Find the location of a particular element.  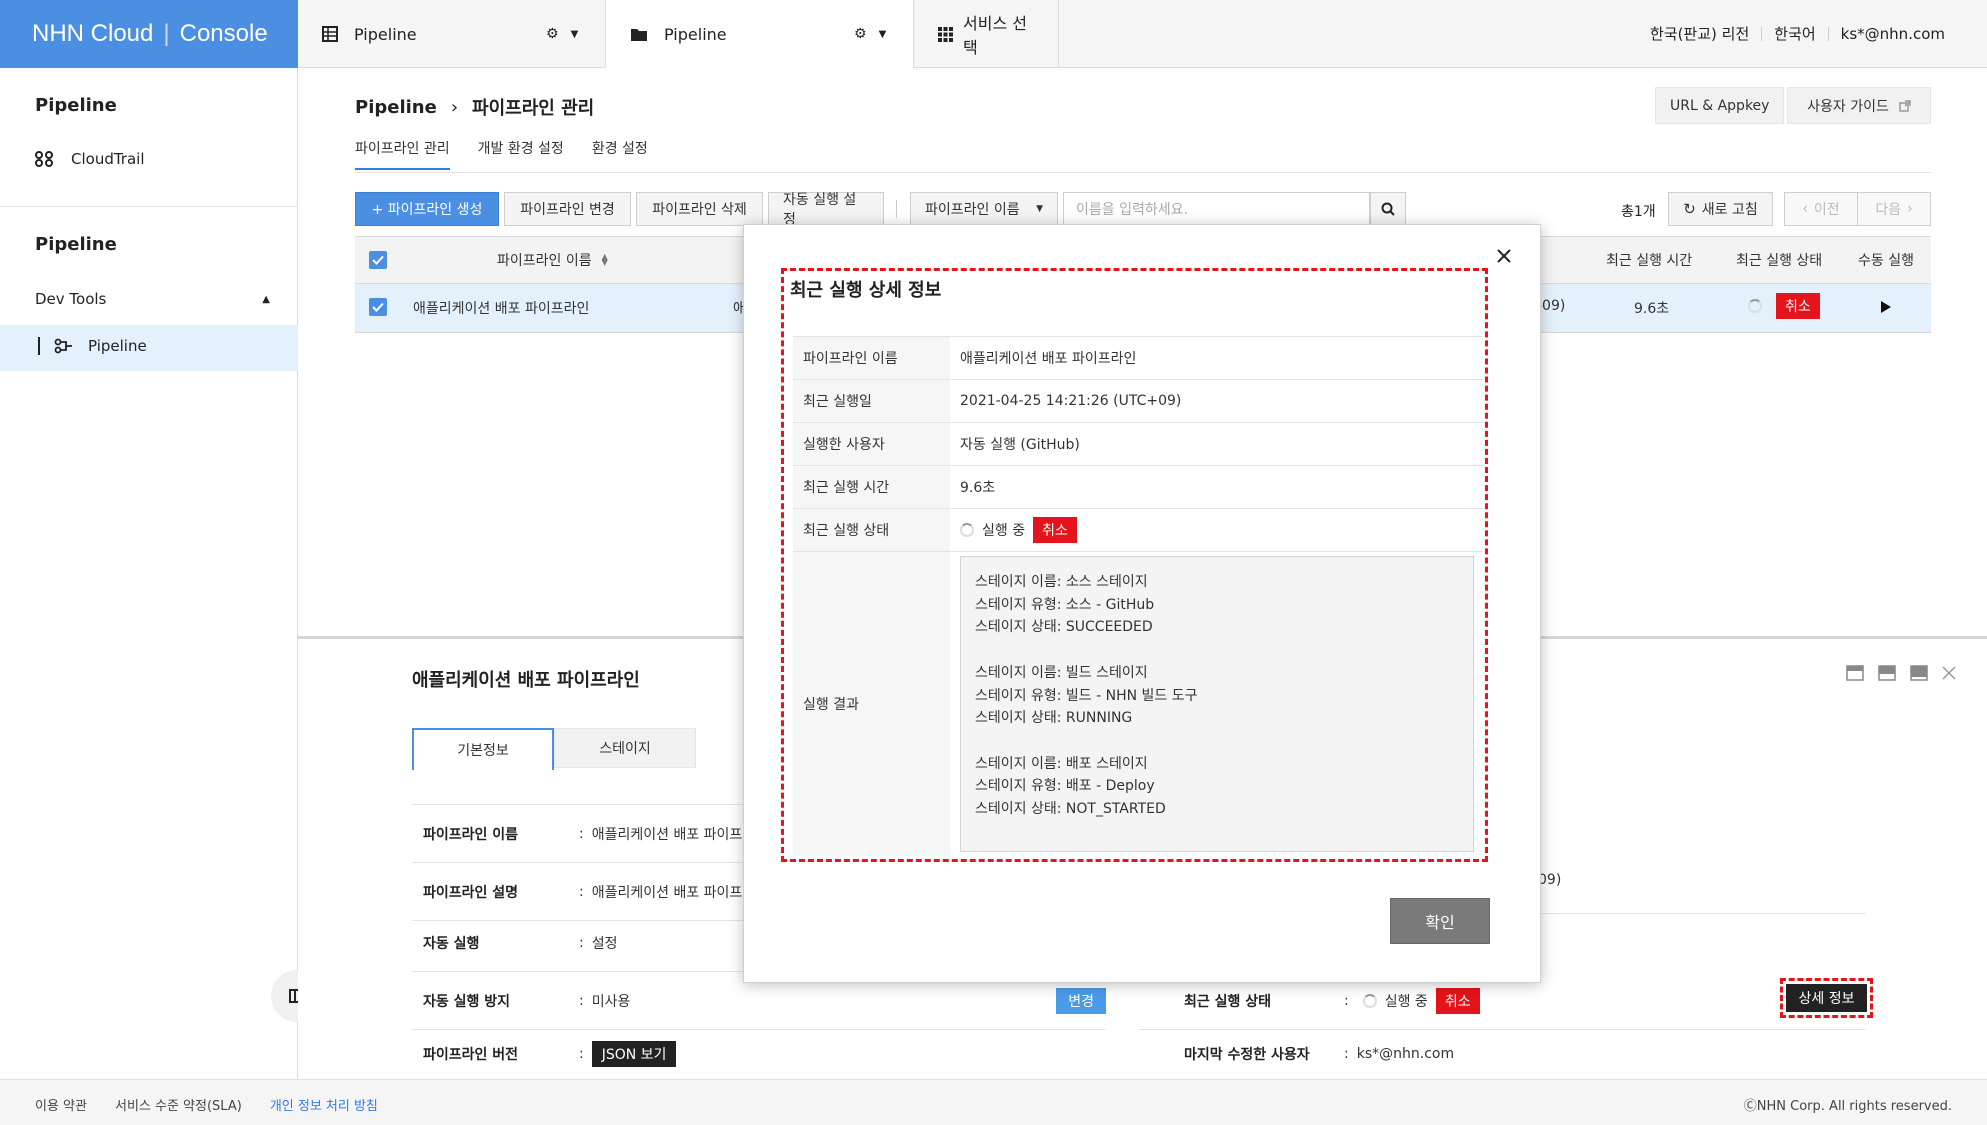

auto-run-settings-button: 자동 실행 설정 is located at coordinates (826, 210).